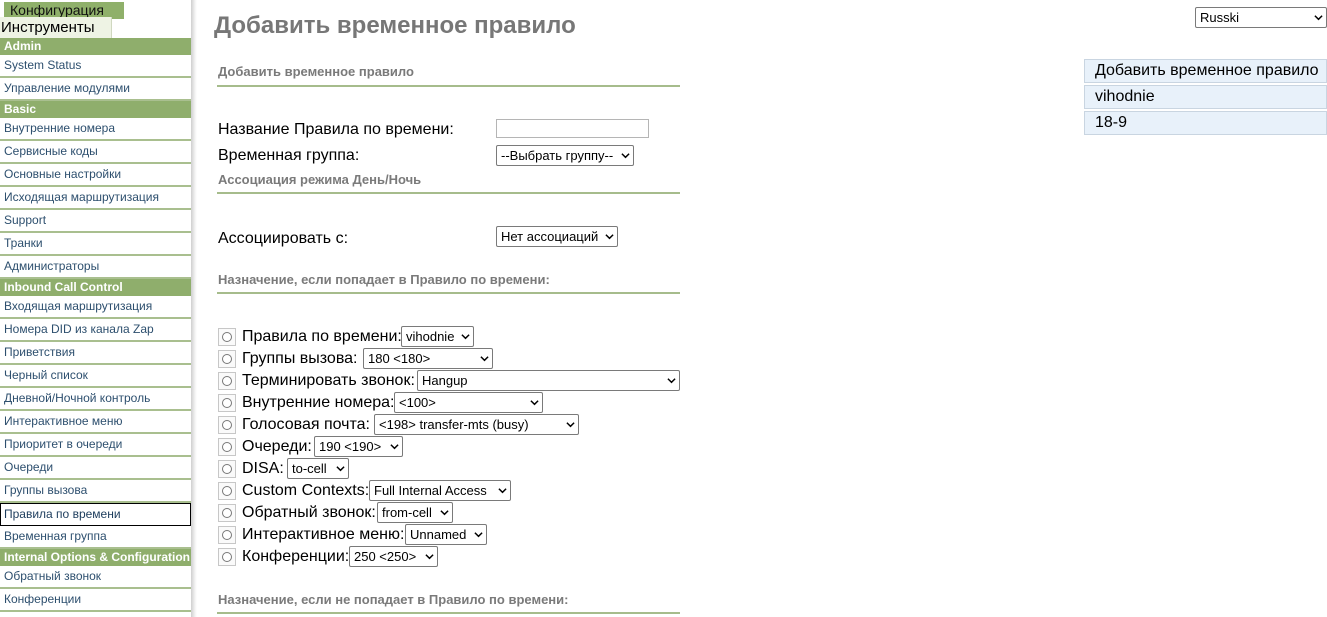 This screenshot has width=1327, height=617. What do you see at coordinates (95, 491) in the screenshot?
I see `sidebar-item-ring-groups: Группы вызова` at bounding box center [95, 491].